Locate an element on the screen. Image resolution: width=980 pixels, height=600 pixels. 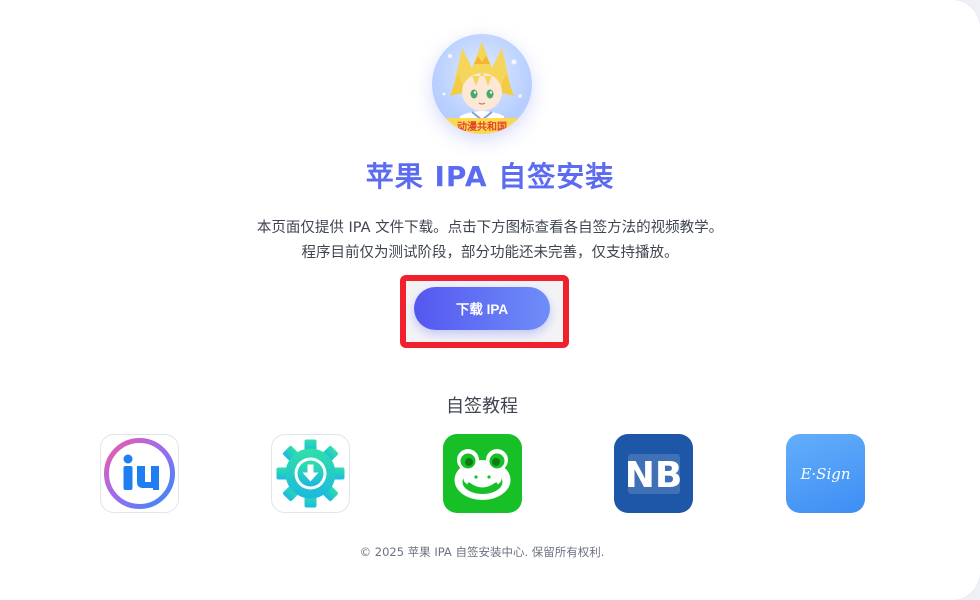
anime-avatar-image: 动漫共和国 is located at coordinates (482, 88).